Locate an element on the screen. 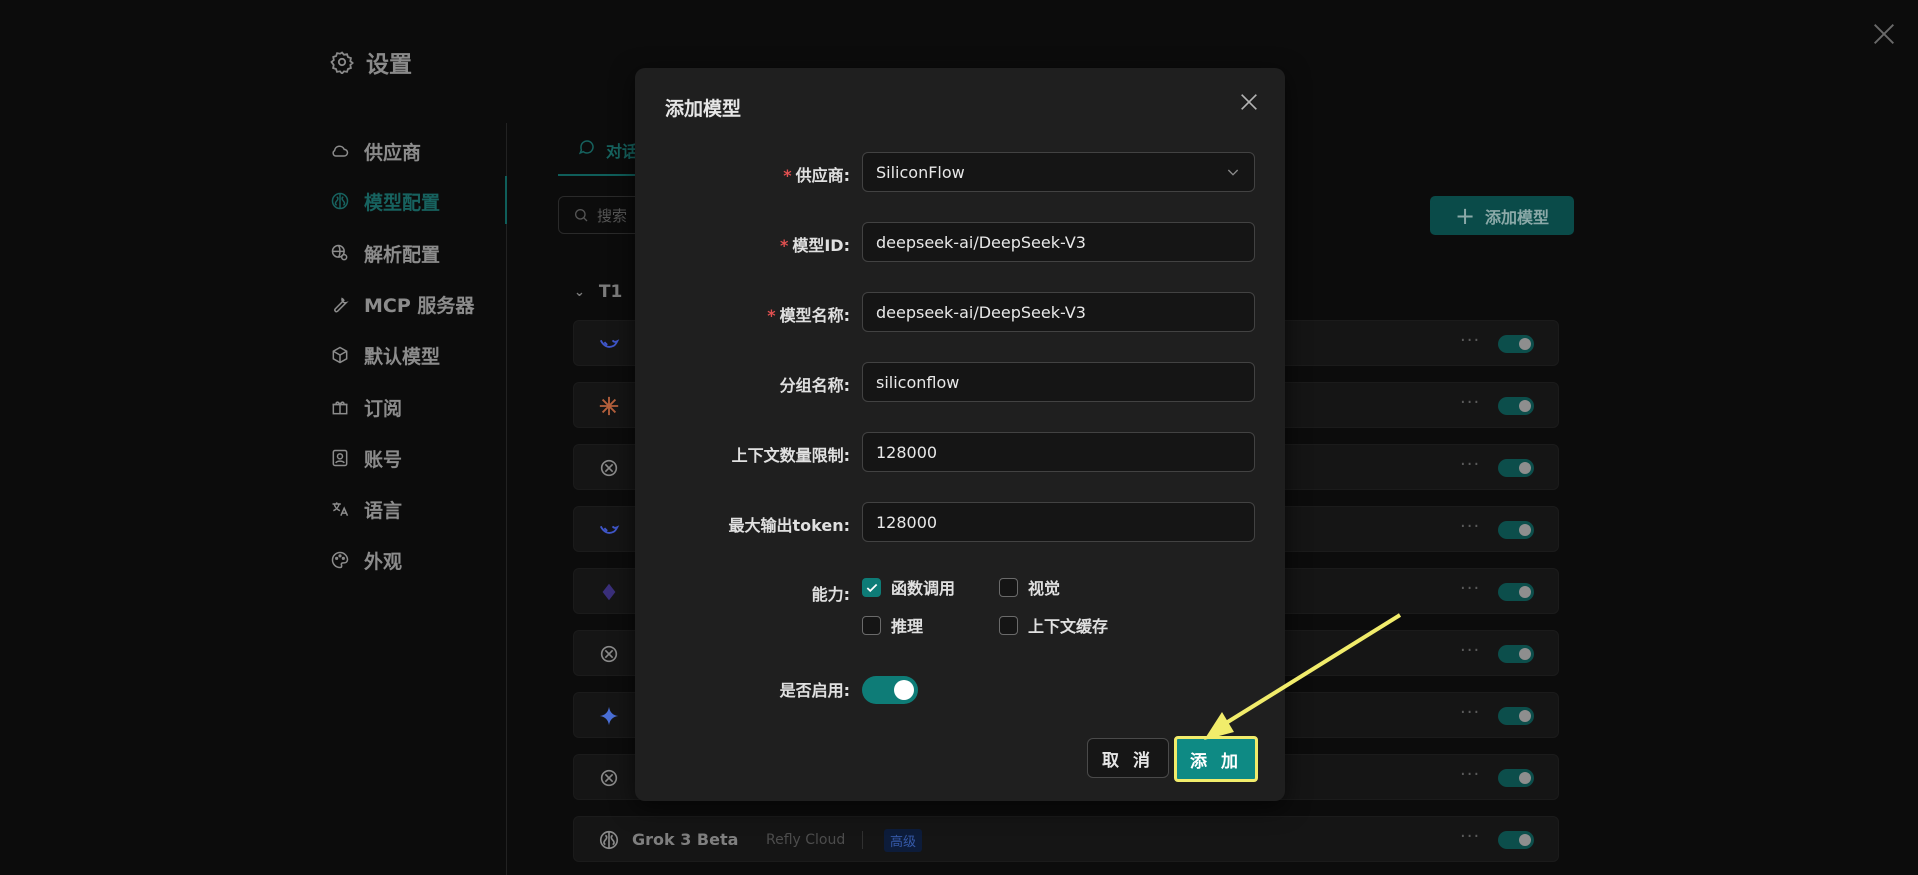 This screenshot has width=1918, height=875. sidebar-item-default-model: 默认模型 is located at coordinates (418, 355).